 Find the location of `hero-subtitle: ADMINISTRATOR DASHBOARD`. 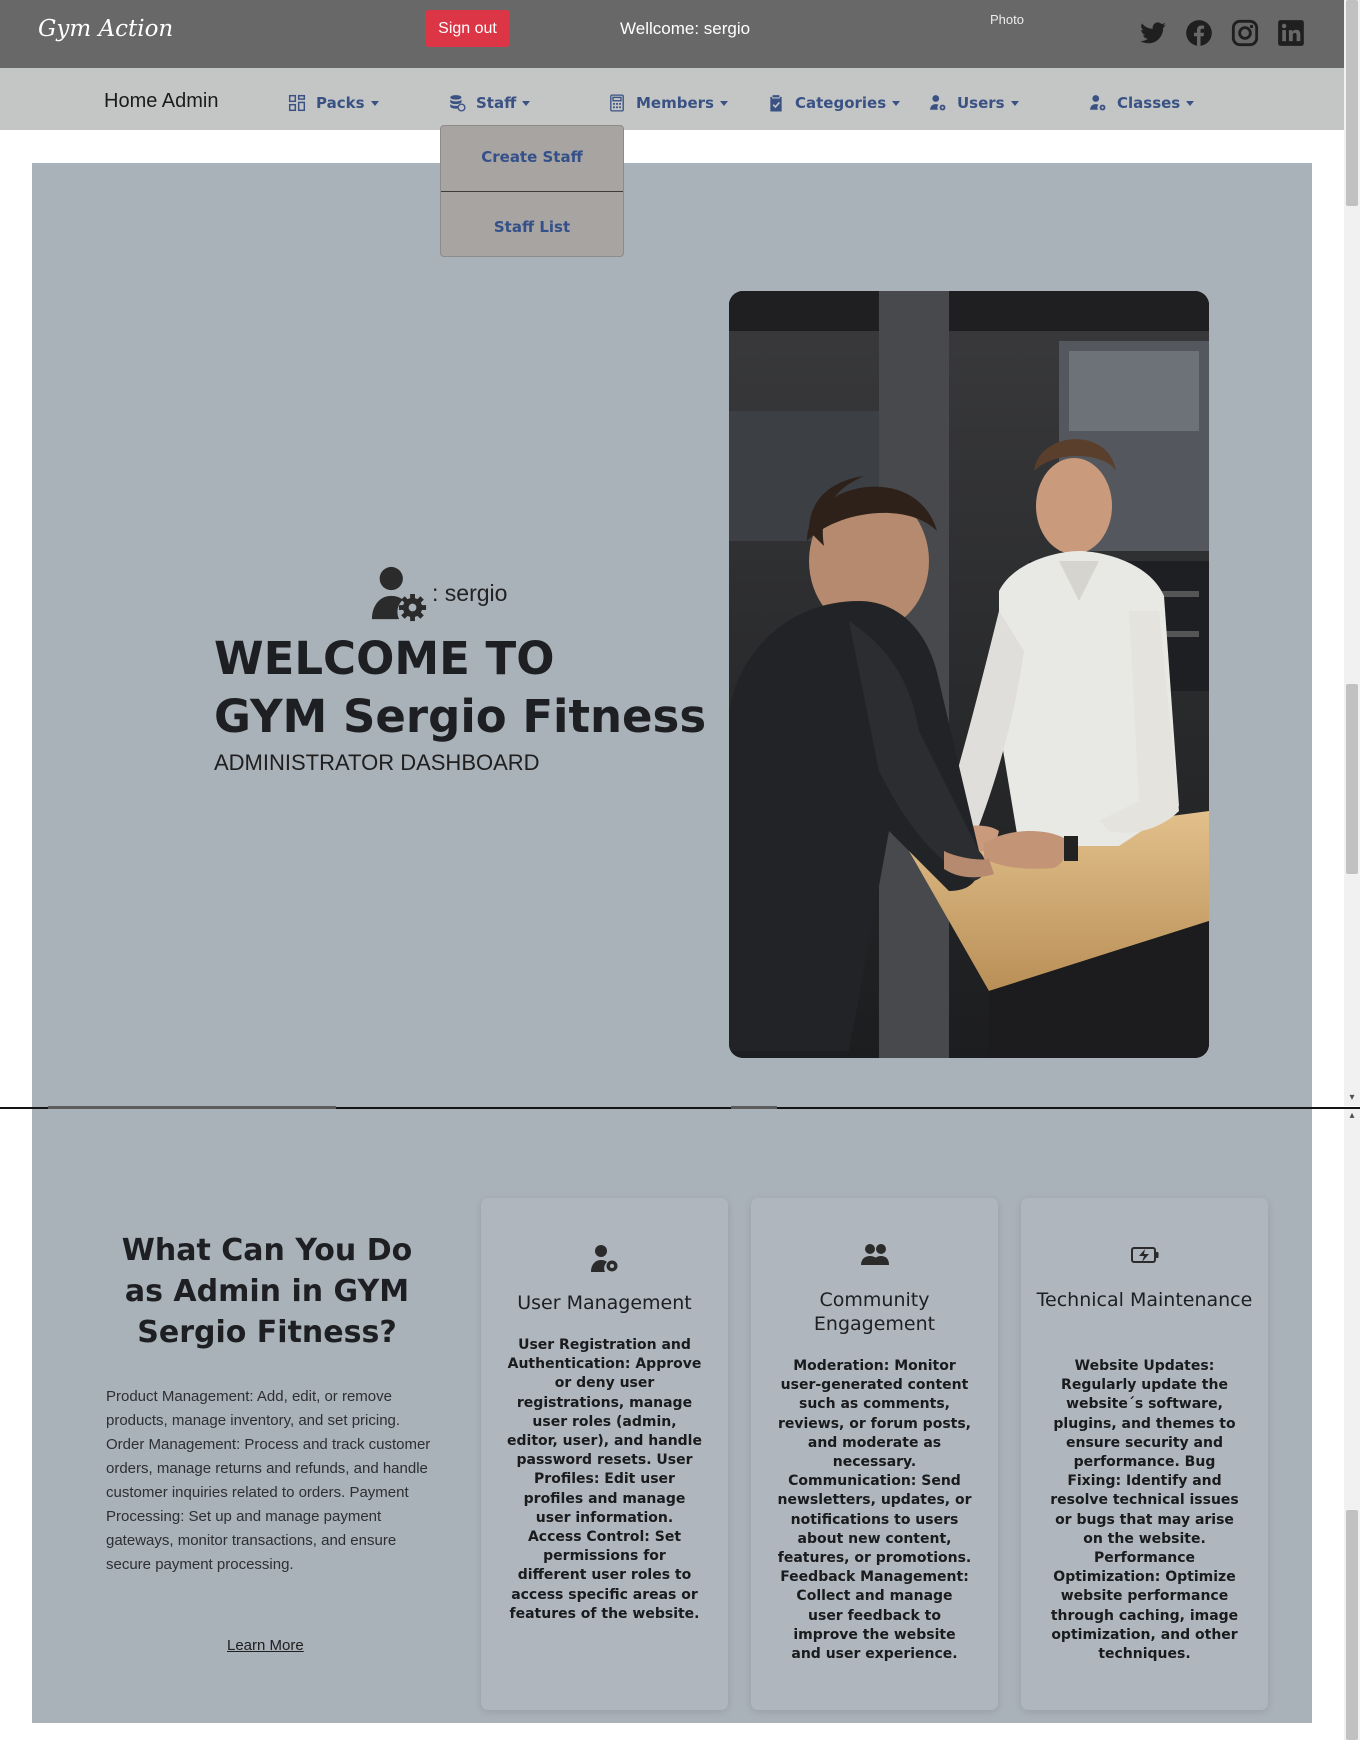

hero-subtitle: ADMINISTRATOR DASHBOARD is located at coordinates (377, 762).